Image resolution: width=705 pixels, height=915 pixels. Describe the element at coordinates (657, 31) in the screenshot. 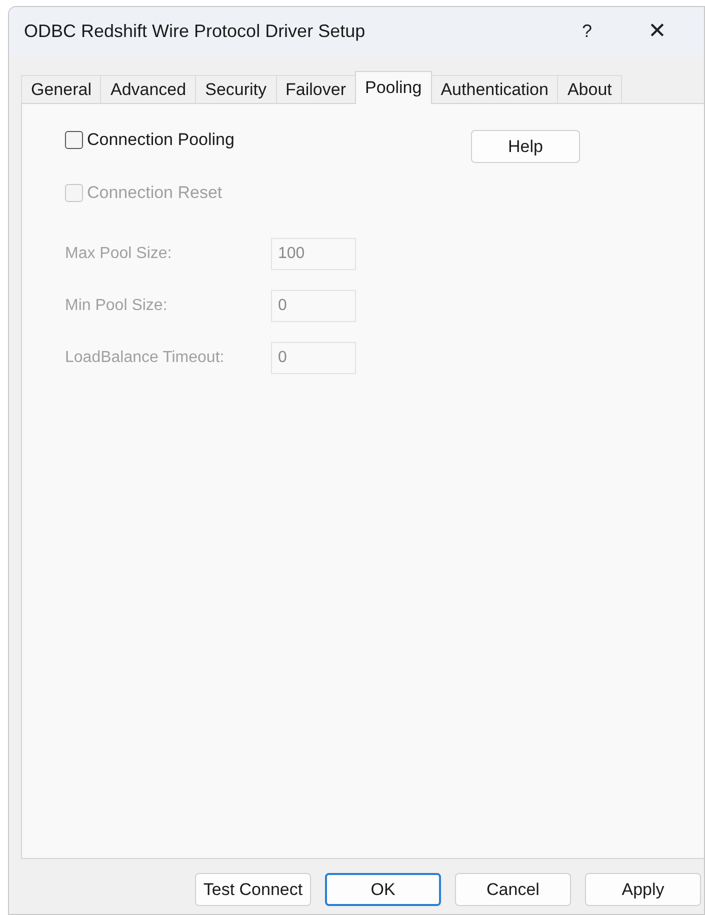

I see `close-button: ✕` at that location.